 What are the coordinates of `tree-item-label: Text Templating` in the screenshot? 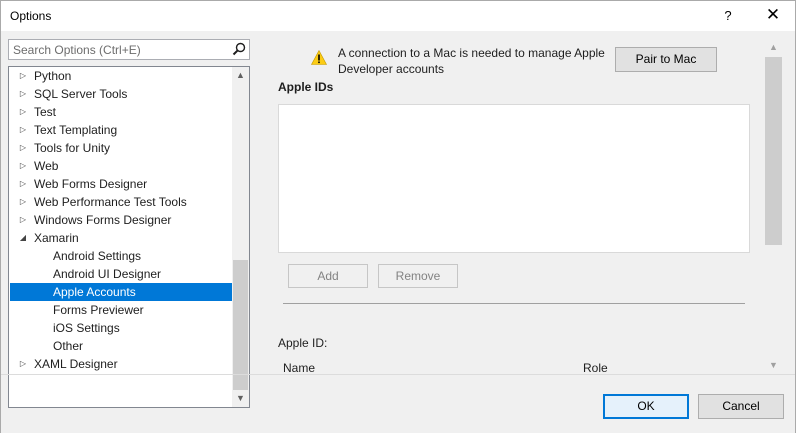 It's located at (76, 130).